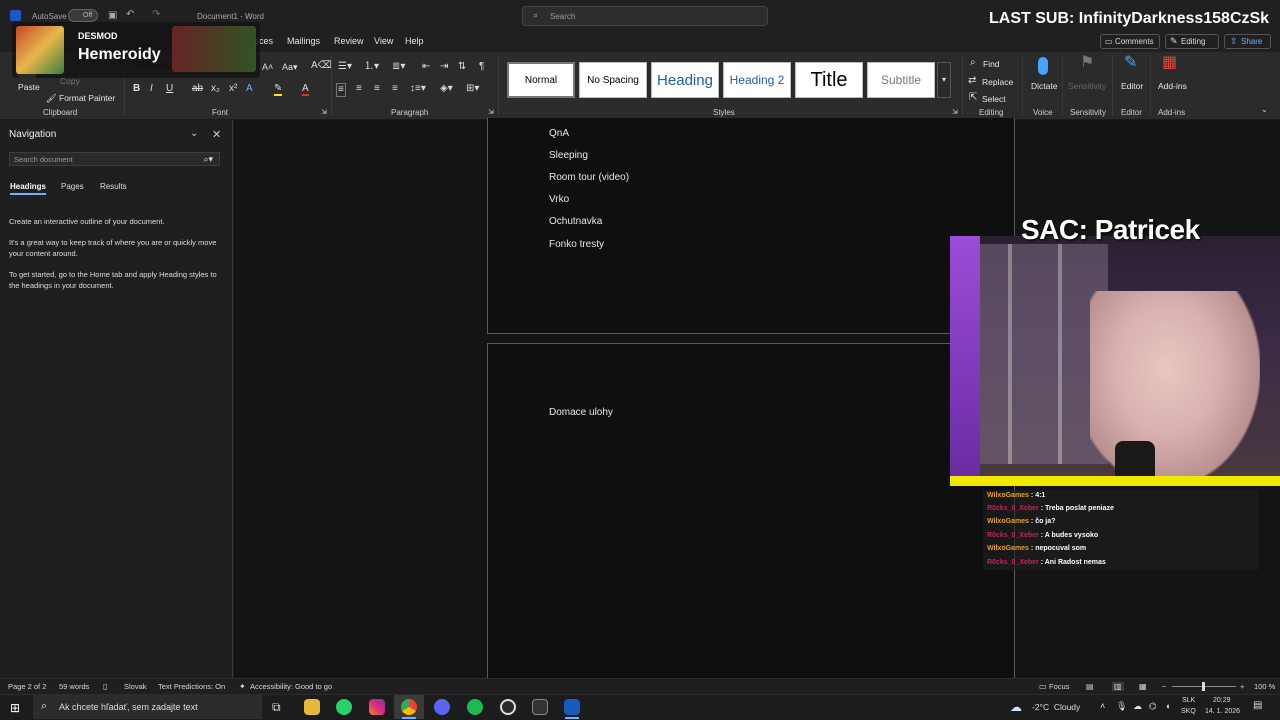 Image resolution: width=1280 pixels, height=720 pixels. Describe the element at coordinates (208, 159) in the screenshot. I see `search-icon: ⌕▾` at that location.